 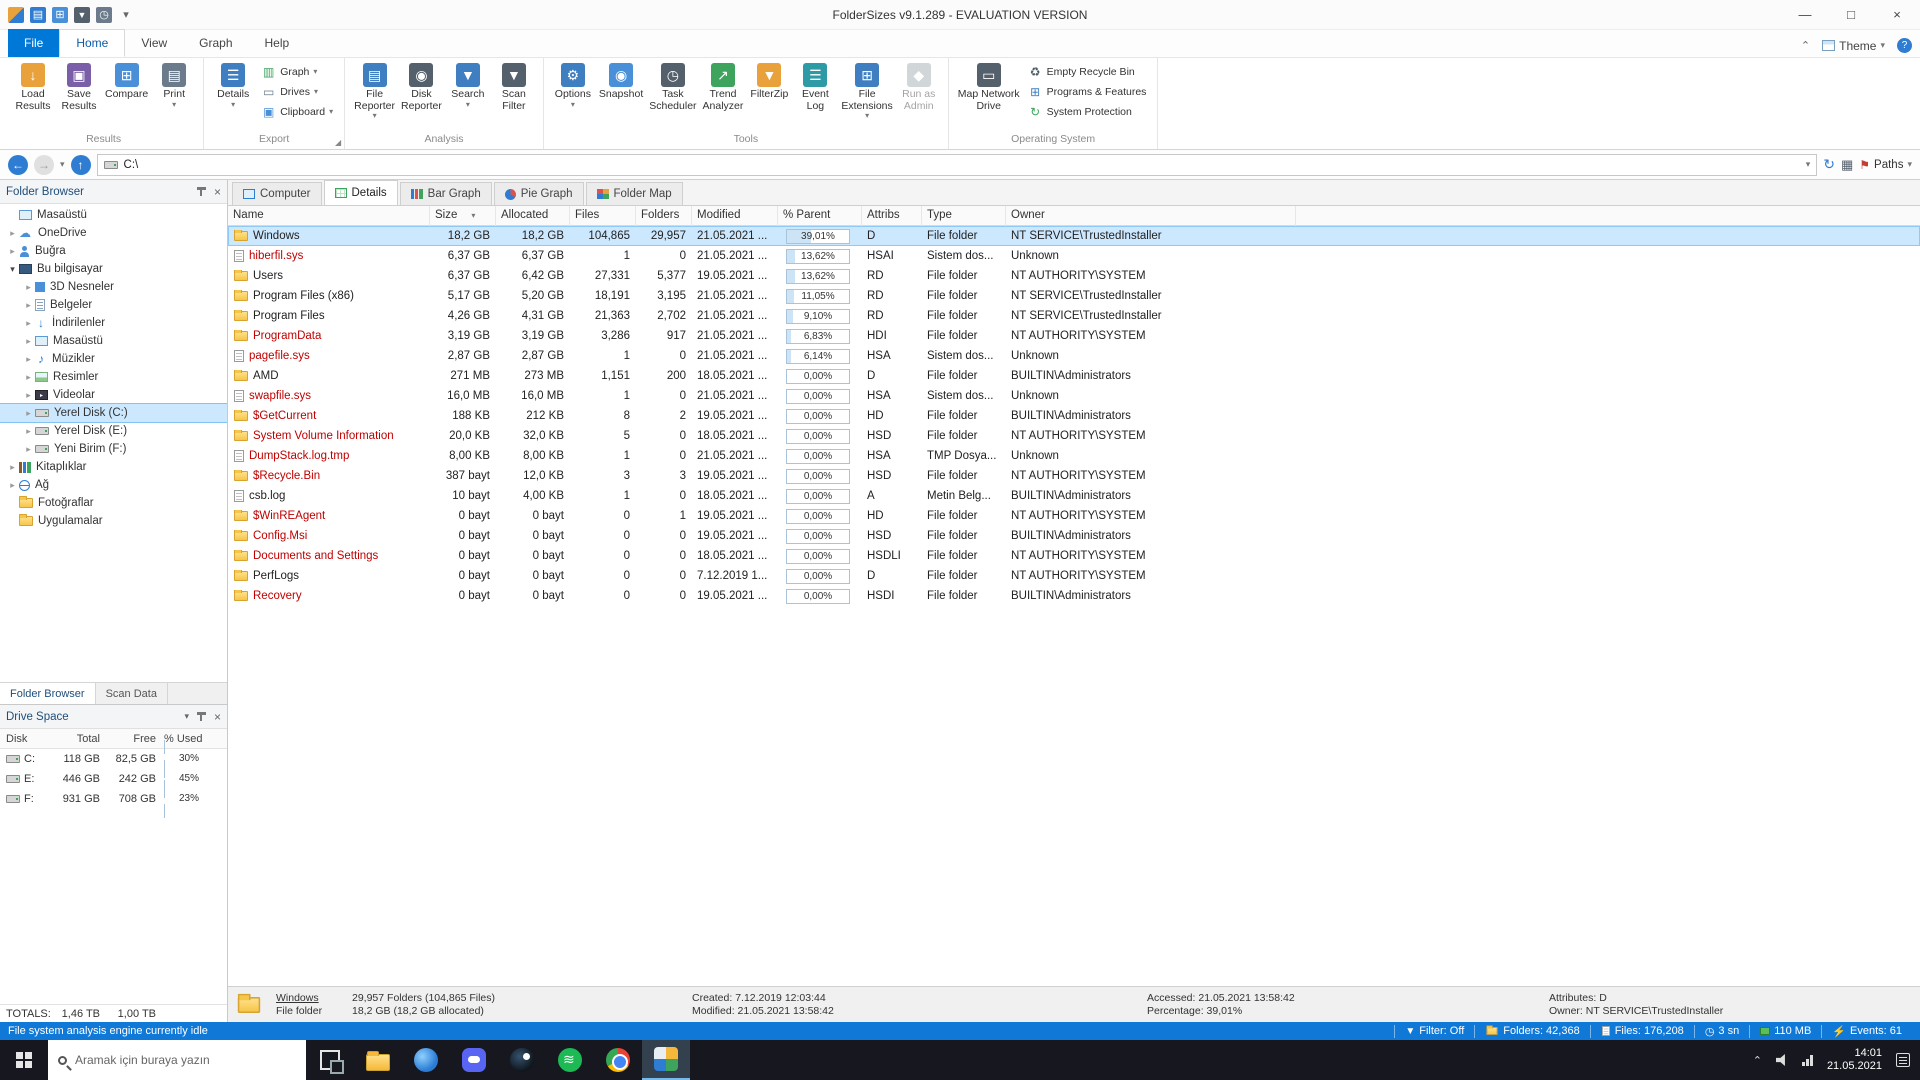 I want to click on customize-icon, so click(x=126, y=15).